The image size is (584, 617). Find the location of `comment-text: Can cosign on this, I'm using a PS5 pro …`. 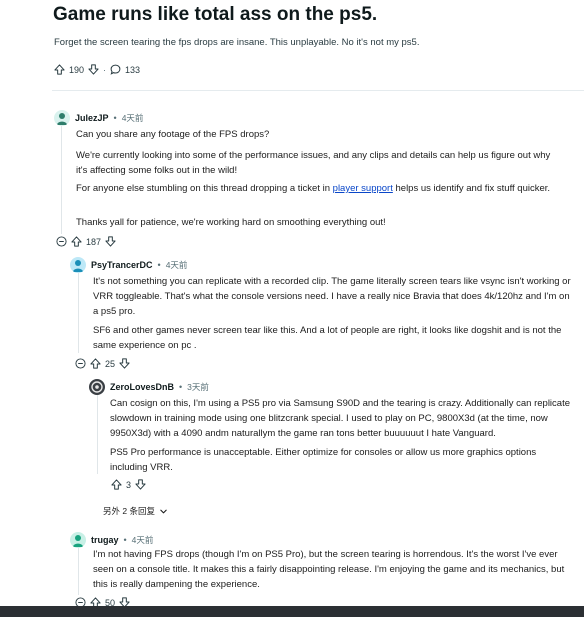

comment-text: Can cosign on this, I'm using a PS5 pro … is located at coordinates (340, 418).